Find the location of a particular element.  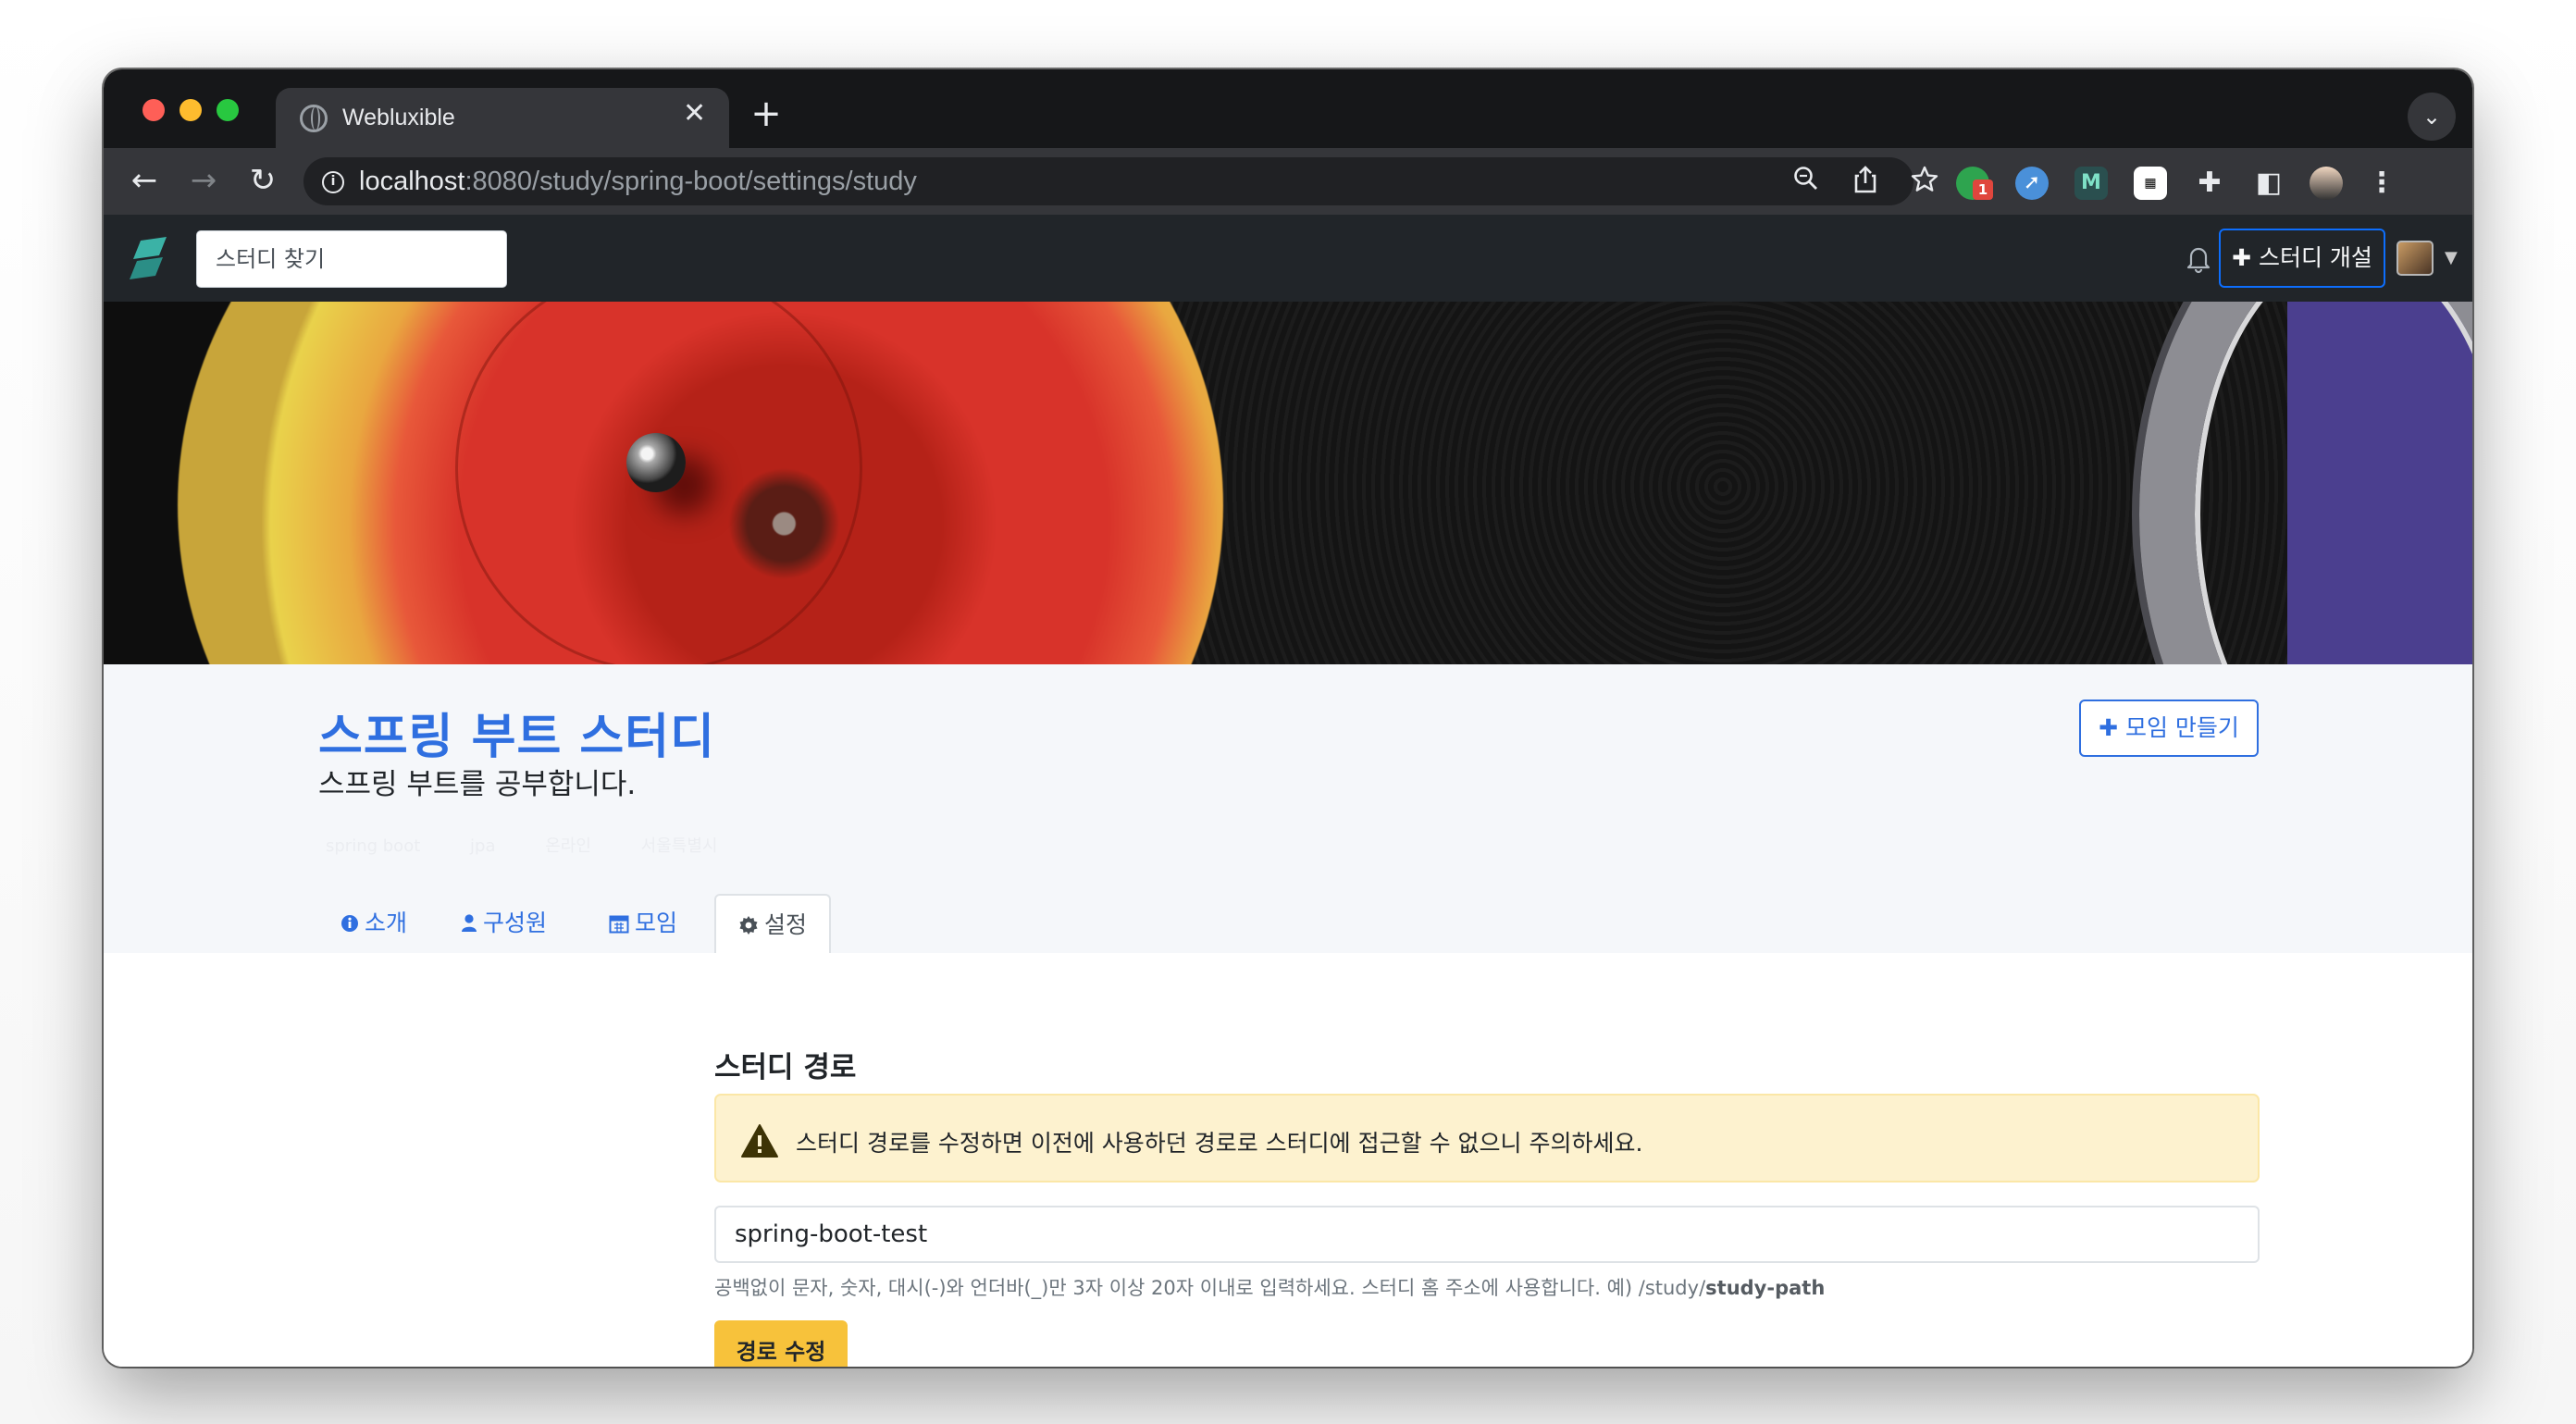

study-title: 스프링 부트 스터디 is located at coordinates (516, 732).